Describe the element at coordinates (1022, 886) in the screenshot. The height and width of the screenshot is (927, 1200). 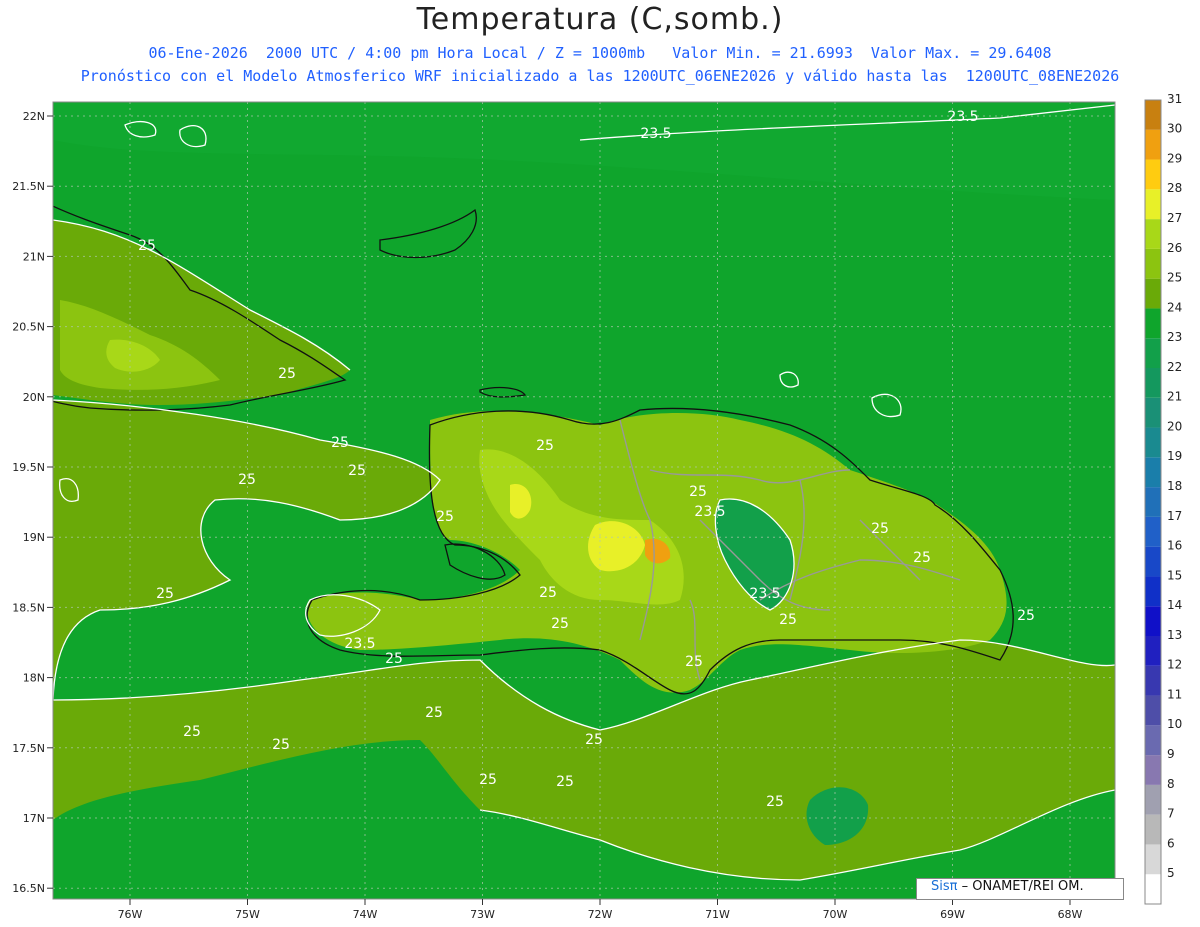
I see `credit-text: – ONAMET/REI OM.` at that location.